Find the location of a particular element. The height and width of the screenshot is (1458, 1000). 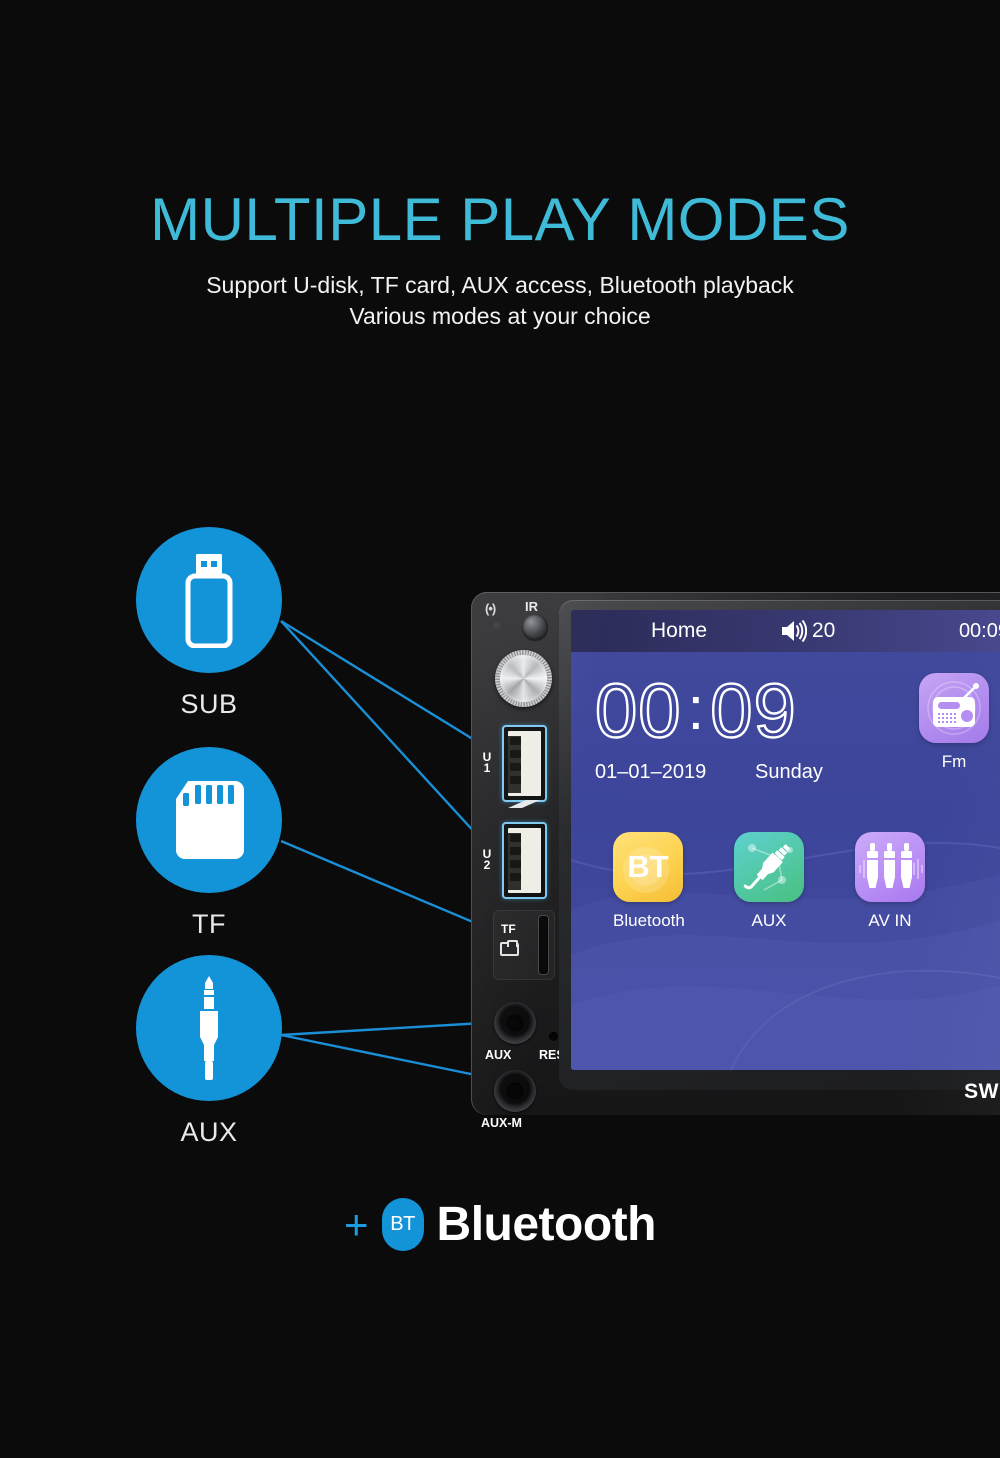

feature-tf: TF is located at coordinates (209, 843).